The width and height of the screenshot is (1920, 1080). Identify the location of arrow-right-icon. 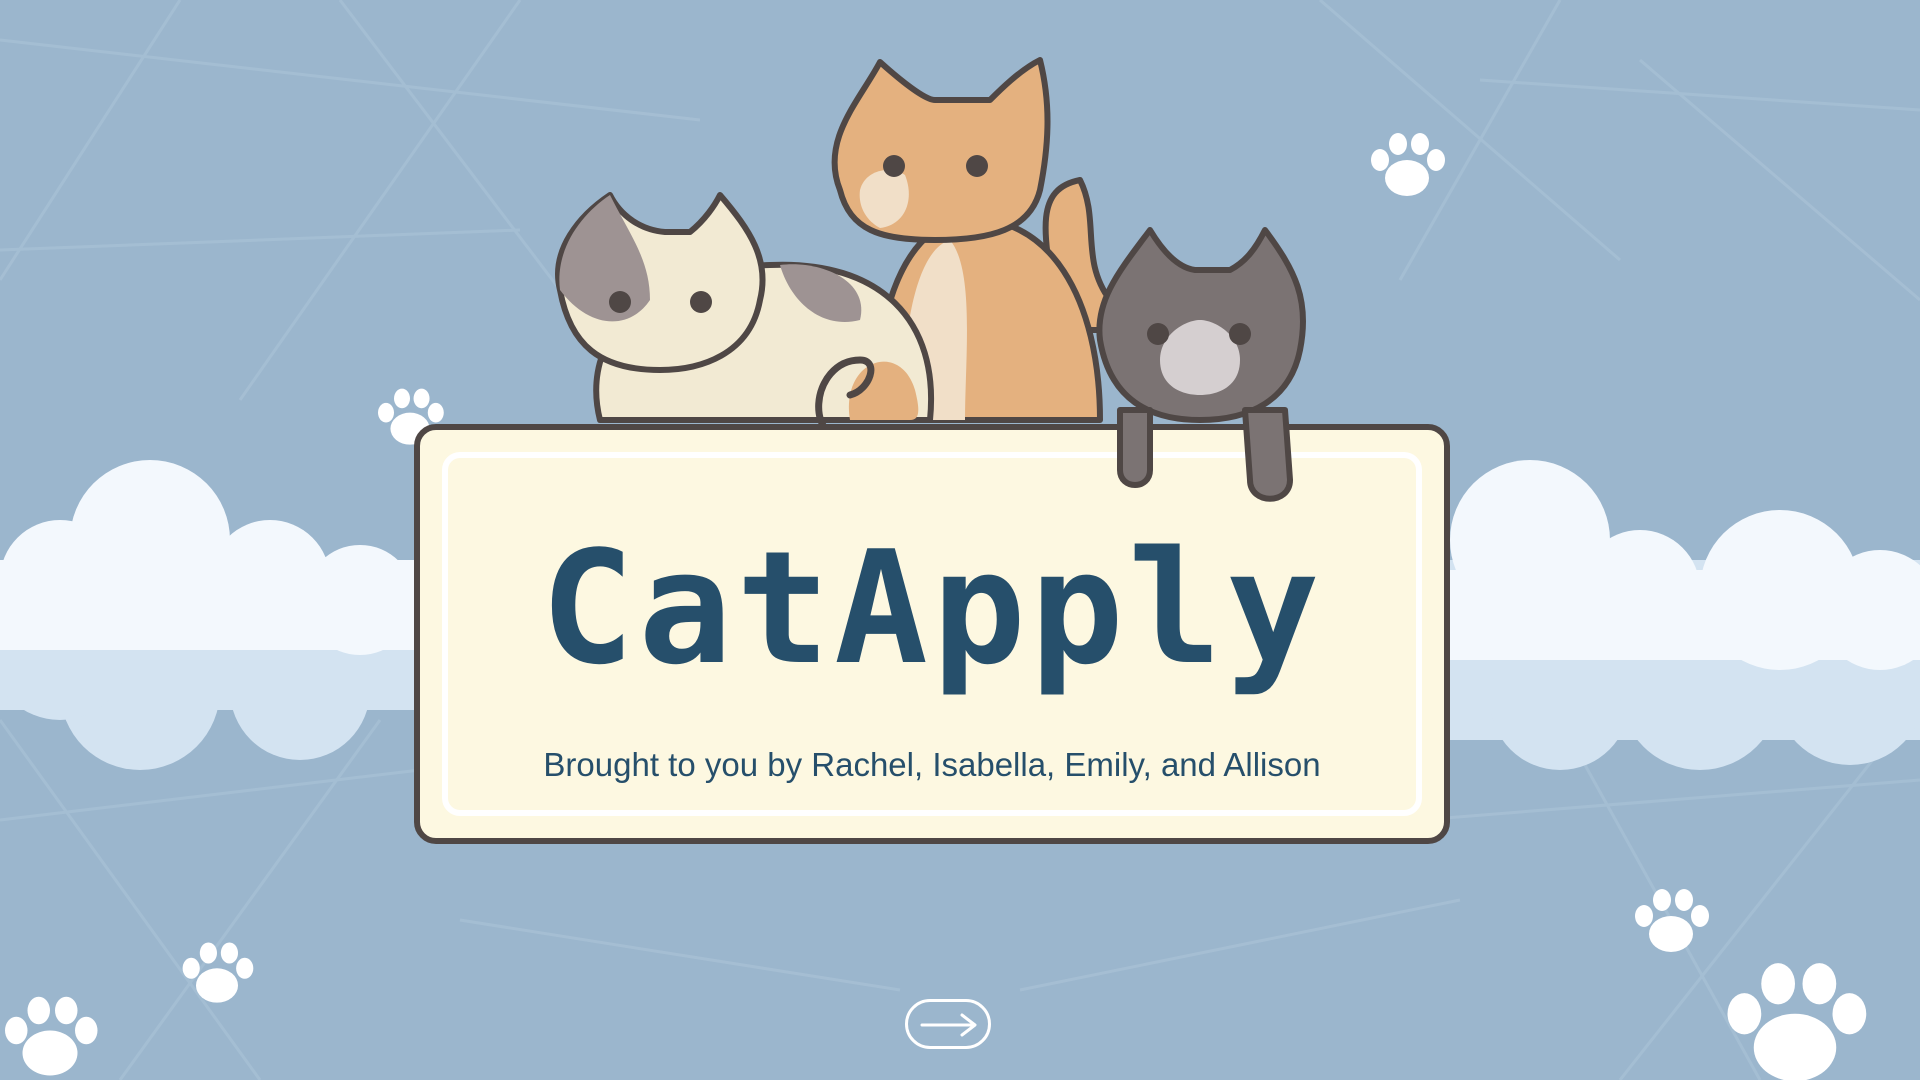
(948, 1025).